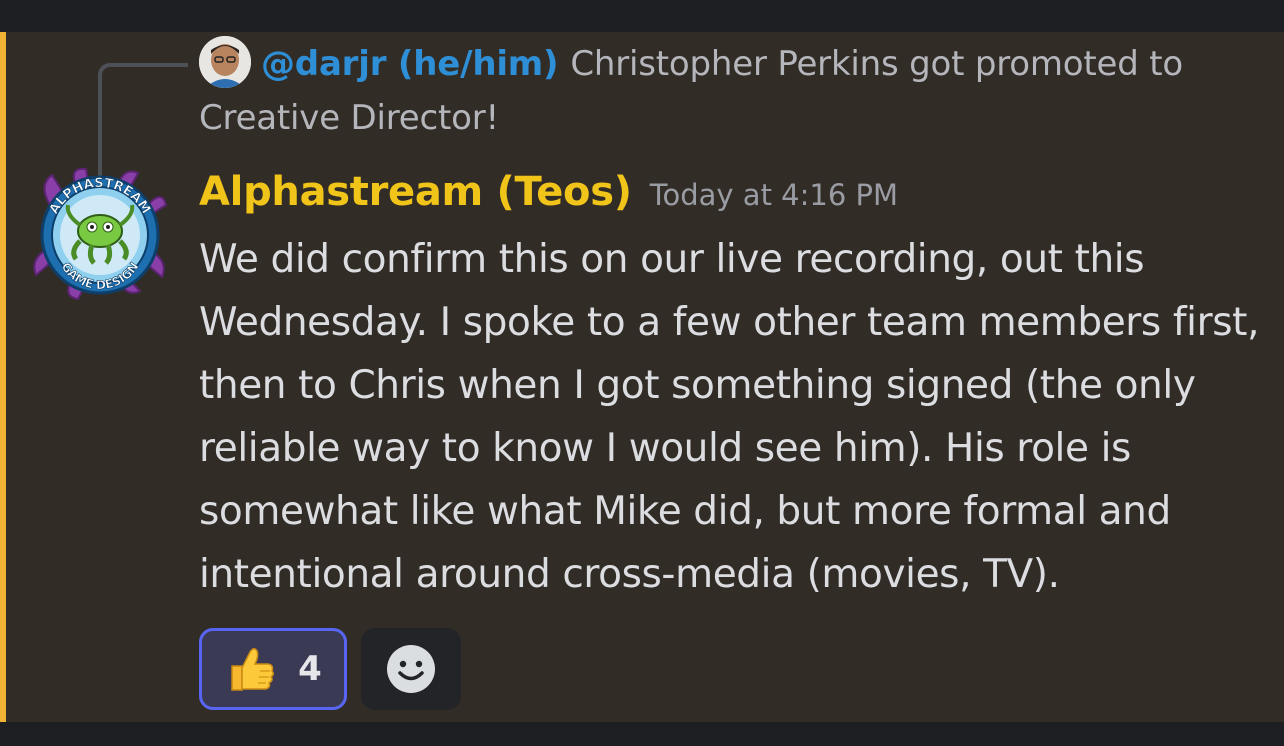 The height and width of the screenshot is (746, 1284). Describe the element at coordinates (143, 122) in the screenshot. I see `reply-connector` at that location.